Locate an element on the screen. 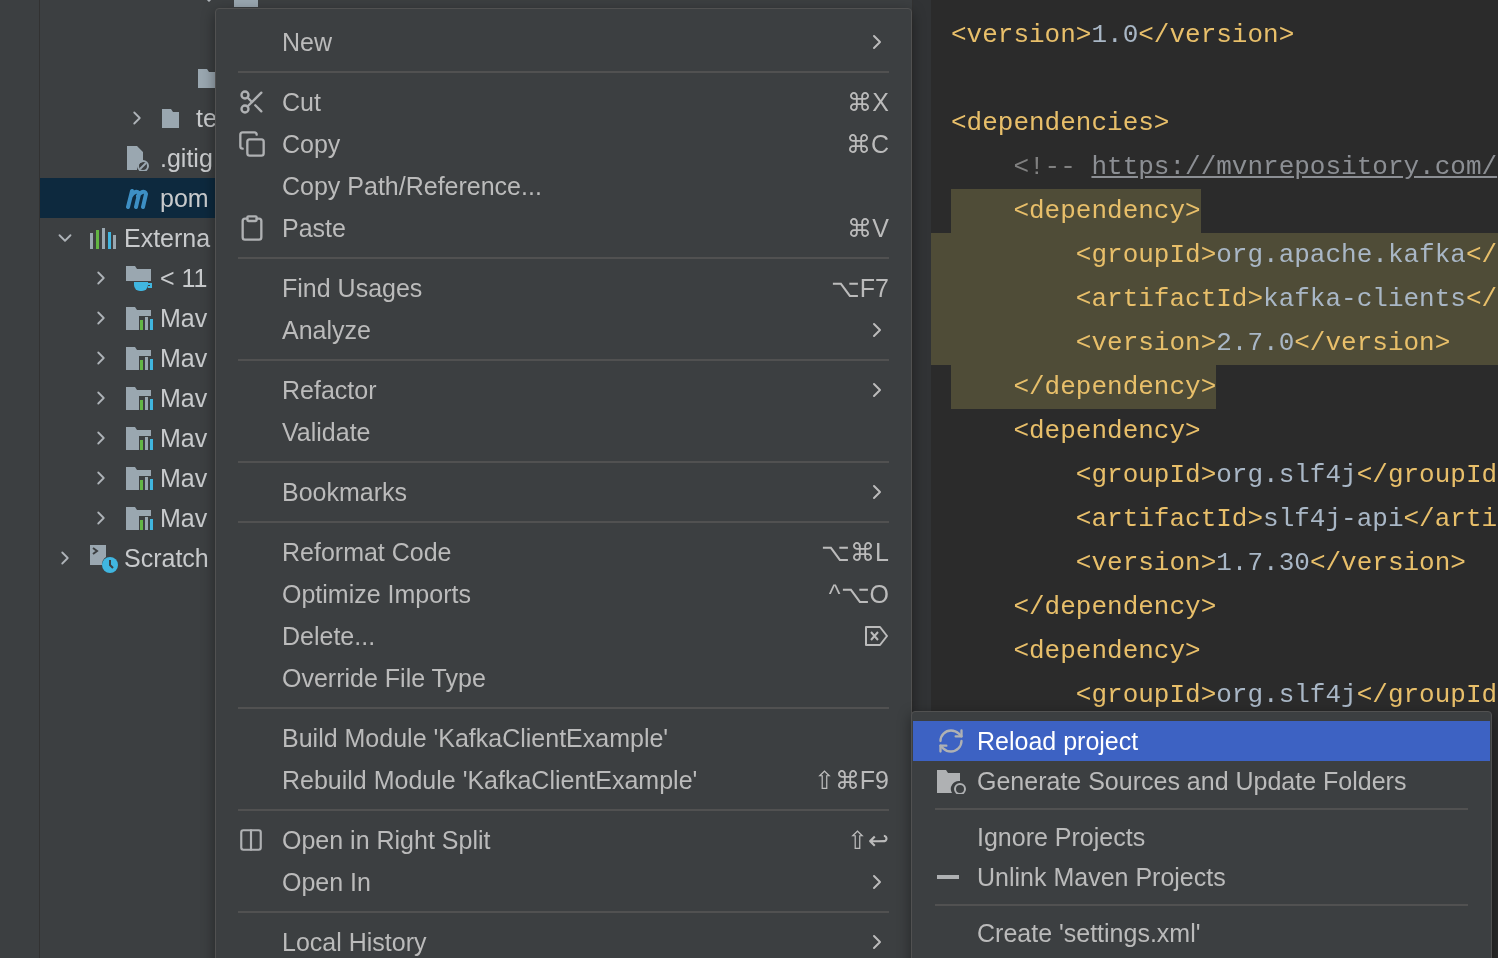  tree-item-label: pom is located at coordinates (184, 198).